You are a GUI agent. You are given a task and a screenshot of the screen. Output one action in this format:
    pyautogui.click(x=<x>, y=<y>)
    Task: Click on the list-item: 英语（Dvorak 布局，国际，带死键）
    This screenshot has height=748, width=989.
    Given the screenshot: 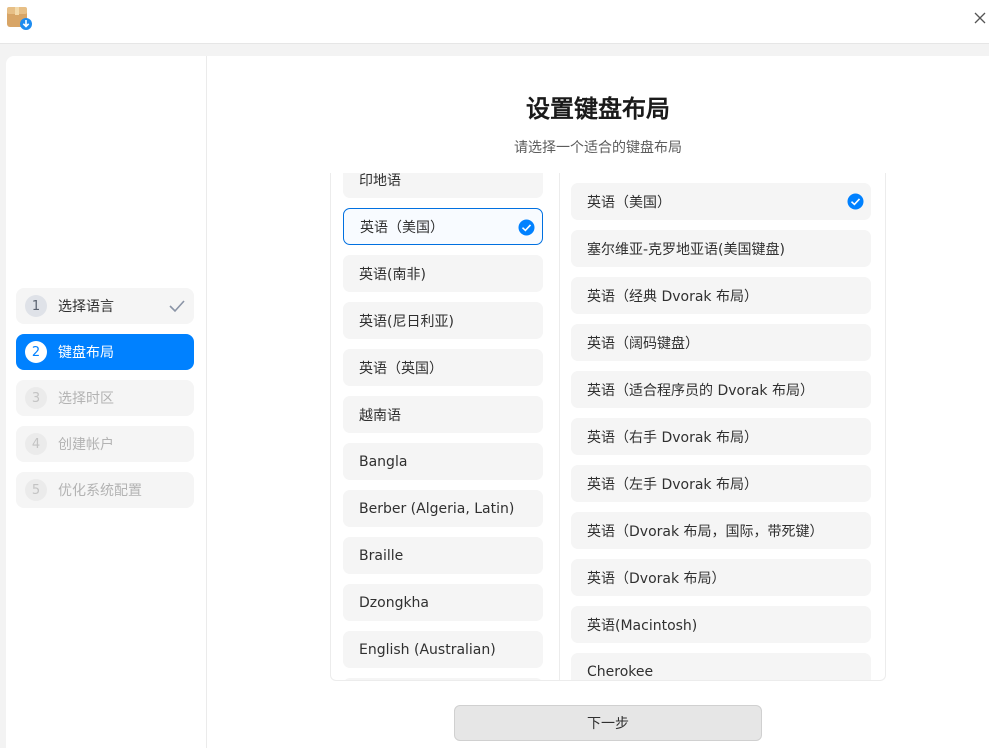 What is the action you would take?
    pyautogui.click(x=721, y=530)
    